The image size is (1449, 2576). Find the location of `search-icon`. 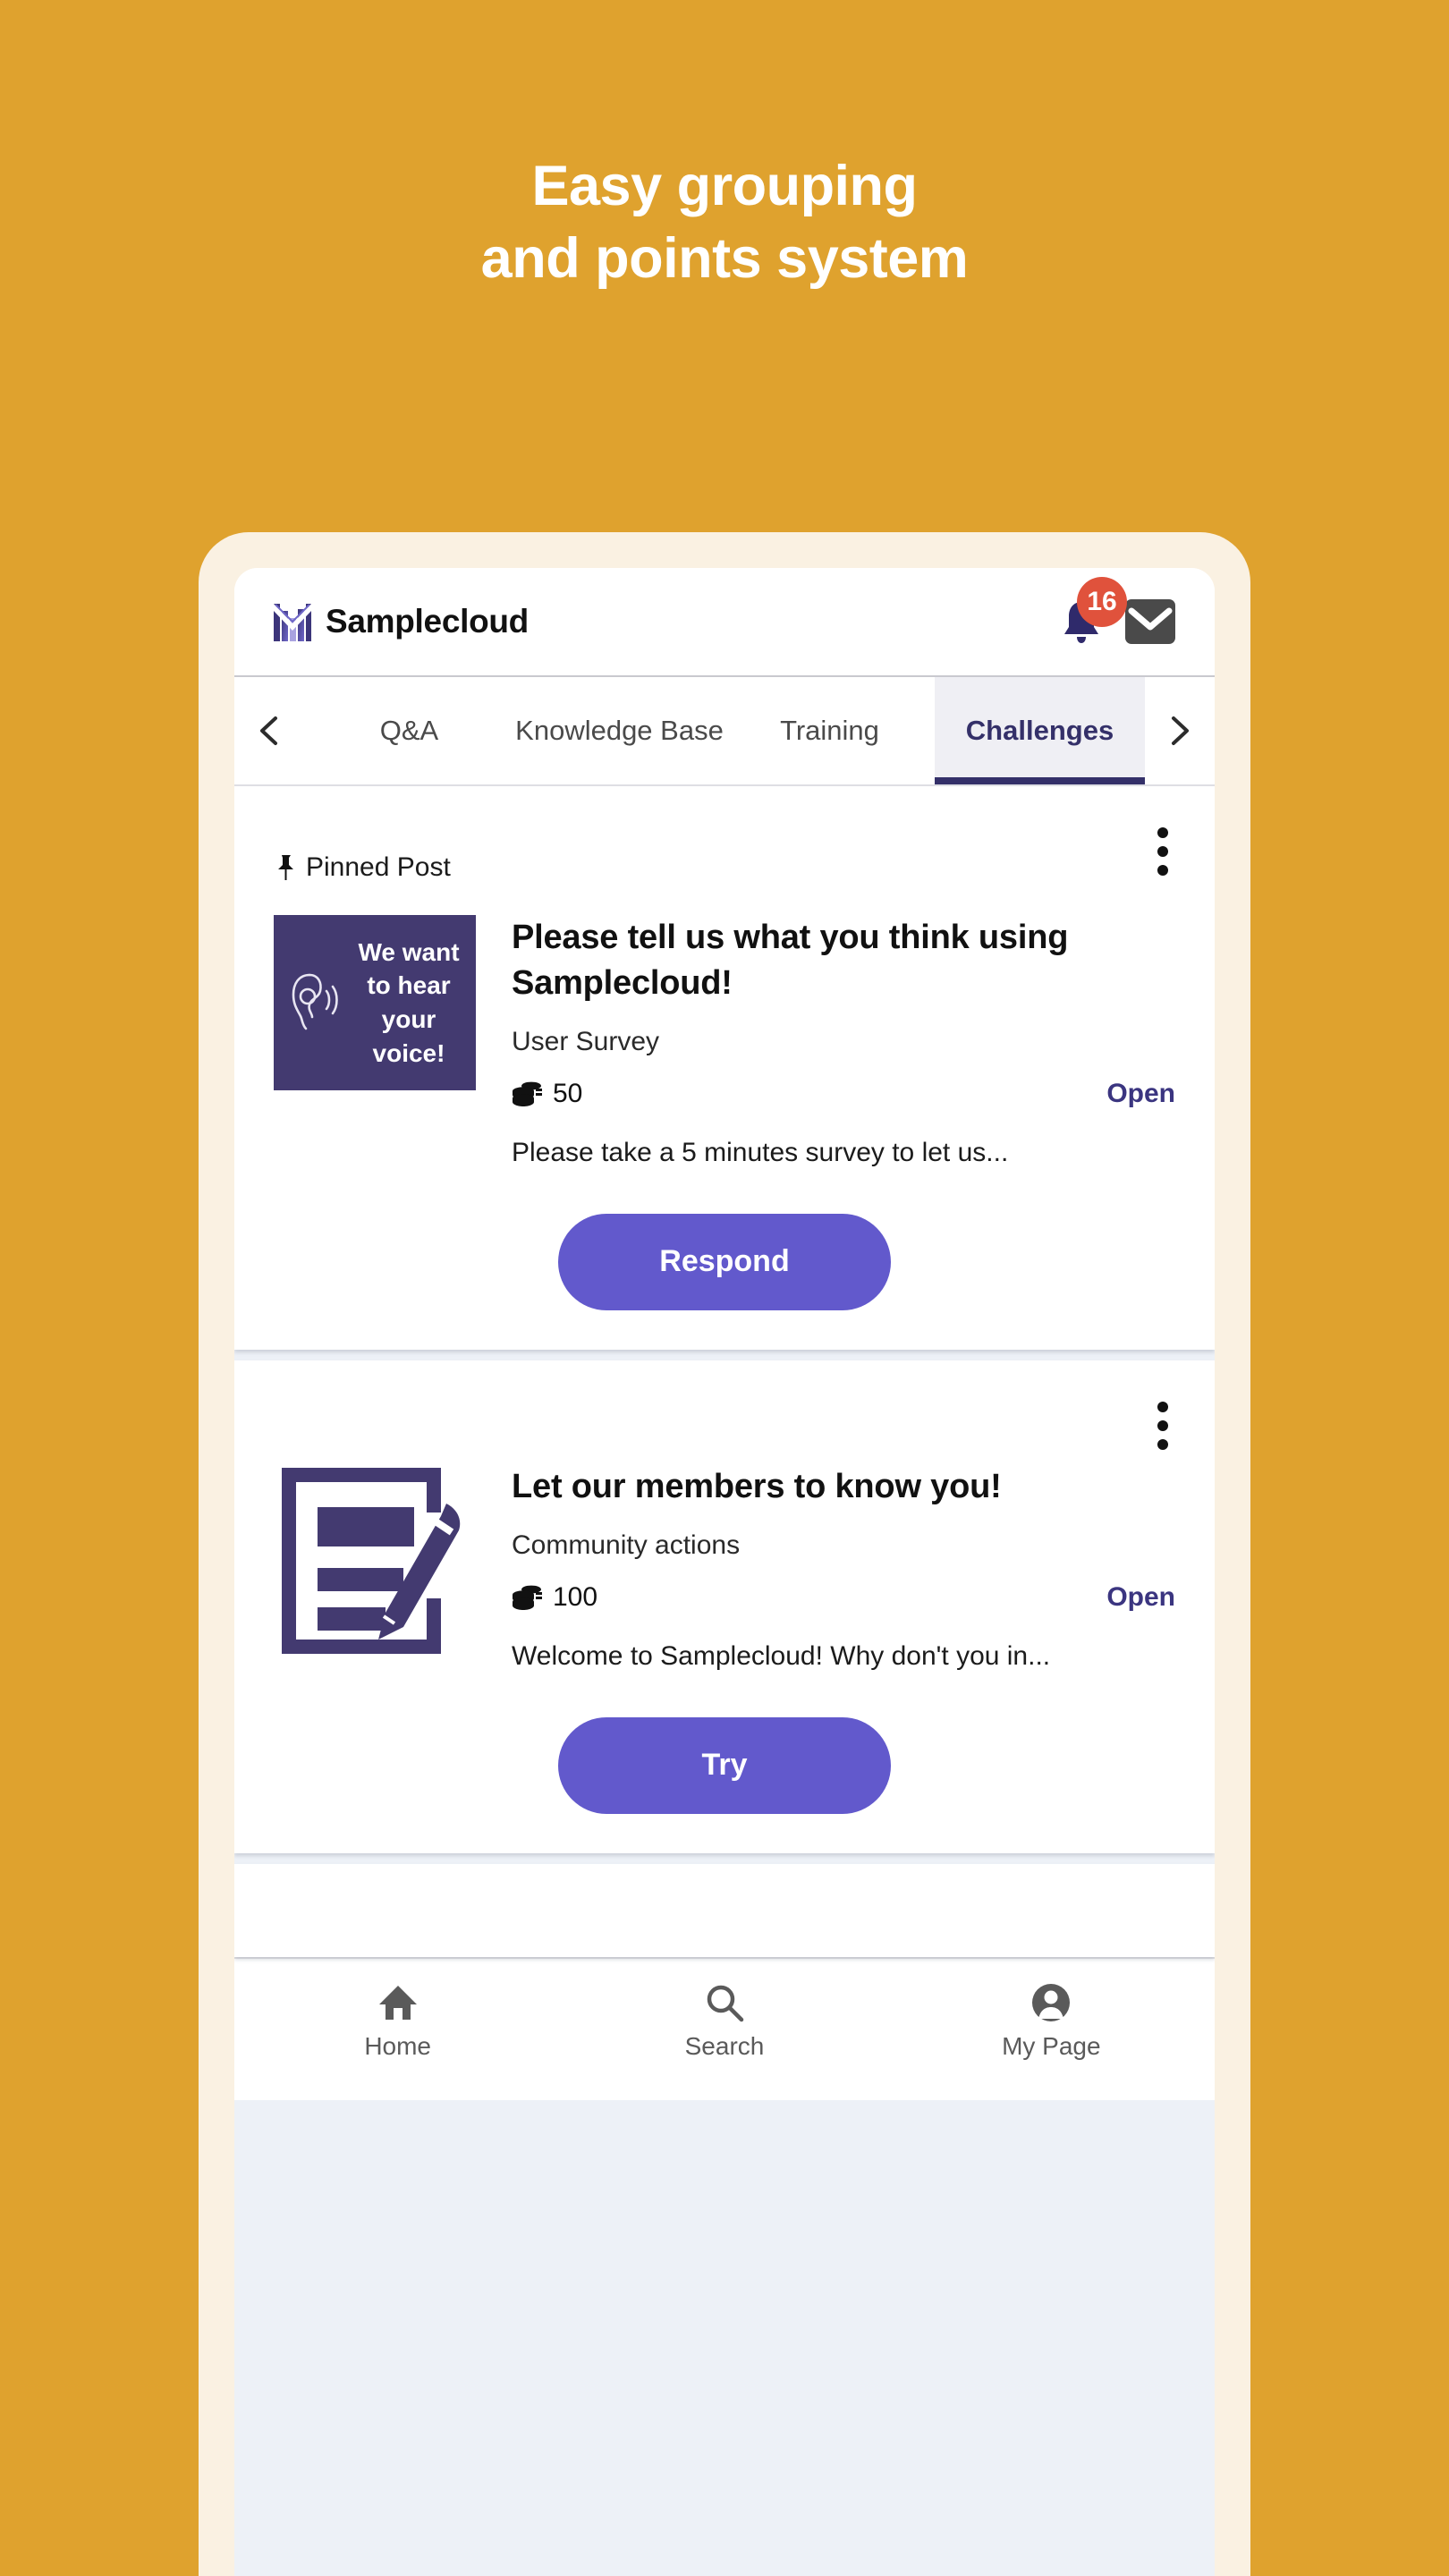

search-icon is located at coordinates (724, 2002).